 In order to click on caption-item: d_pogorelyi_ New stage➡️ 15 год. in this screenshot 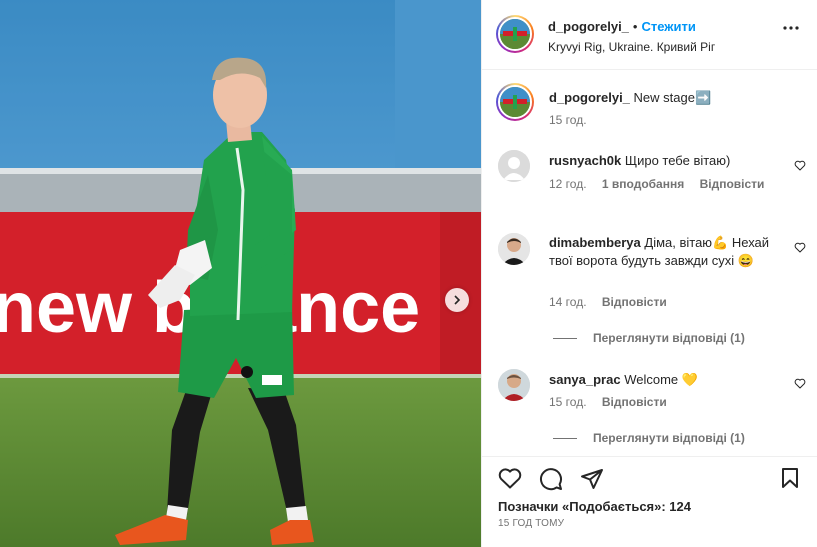, I will do `click(652, 109)`.